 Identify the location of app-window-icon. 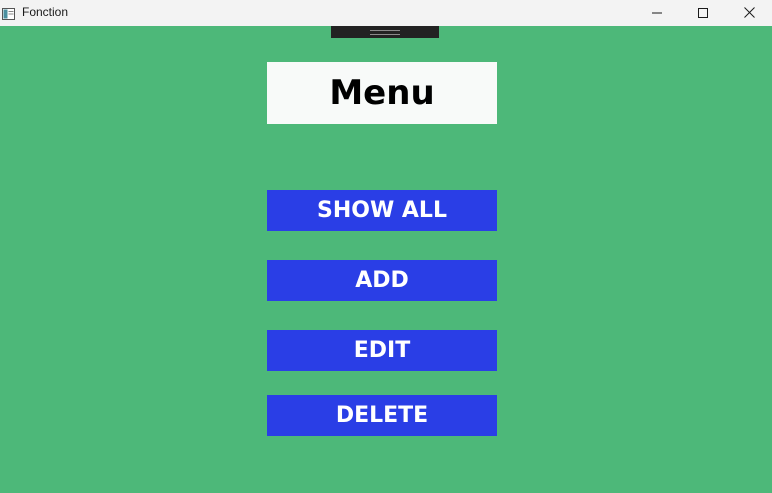
(8, 12).